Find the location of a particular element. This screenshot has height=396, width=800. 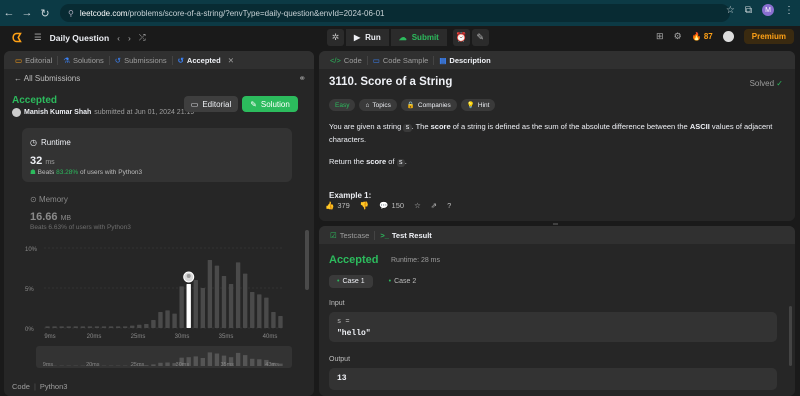

topics-chip: ⌂ Topics is located at coordinates (378, 105).